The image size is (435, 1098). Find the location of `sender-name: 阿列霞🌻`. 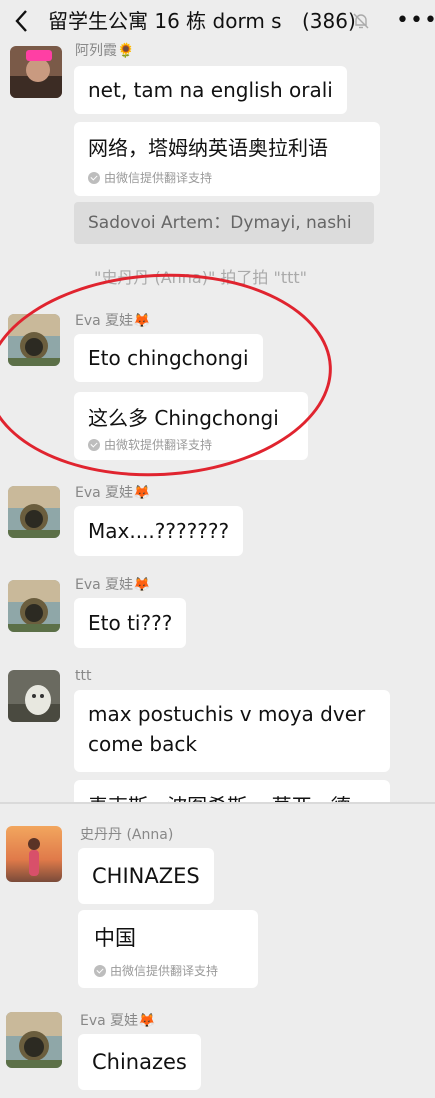

sender-name: 阿列霞🌻 is located at coordinates (105, 51).